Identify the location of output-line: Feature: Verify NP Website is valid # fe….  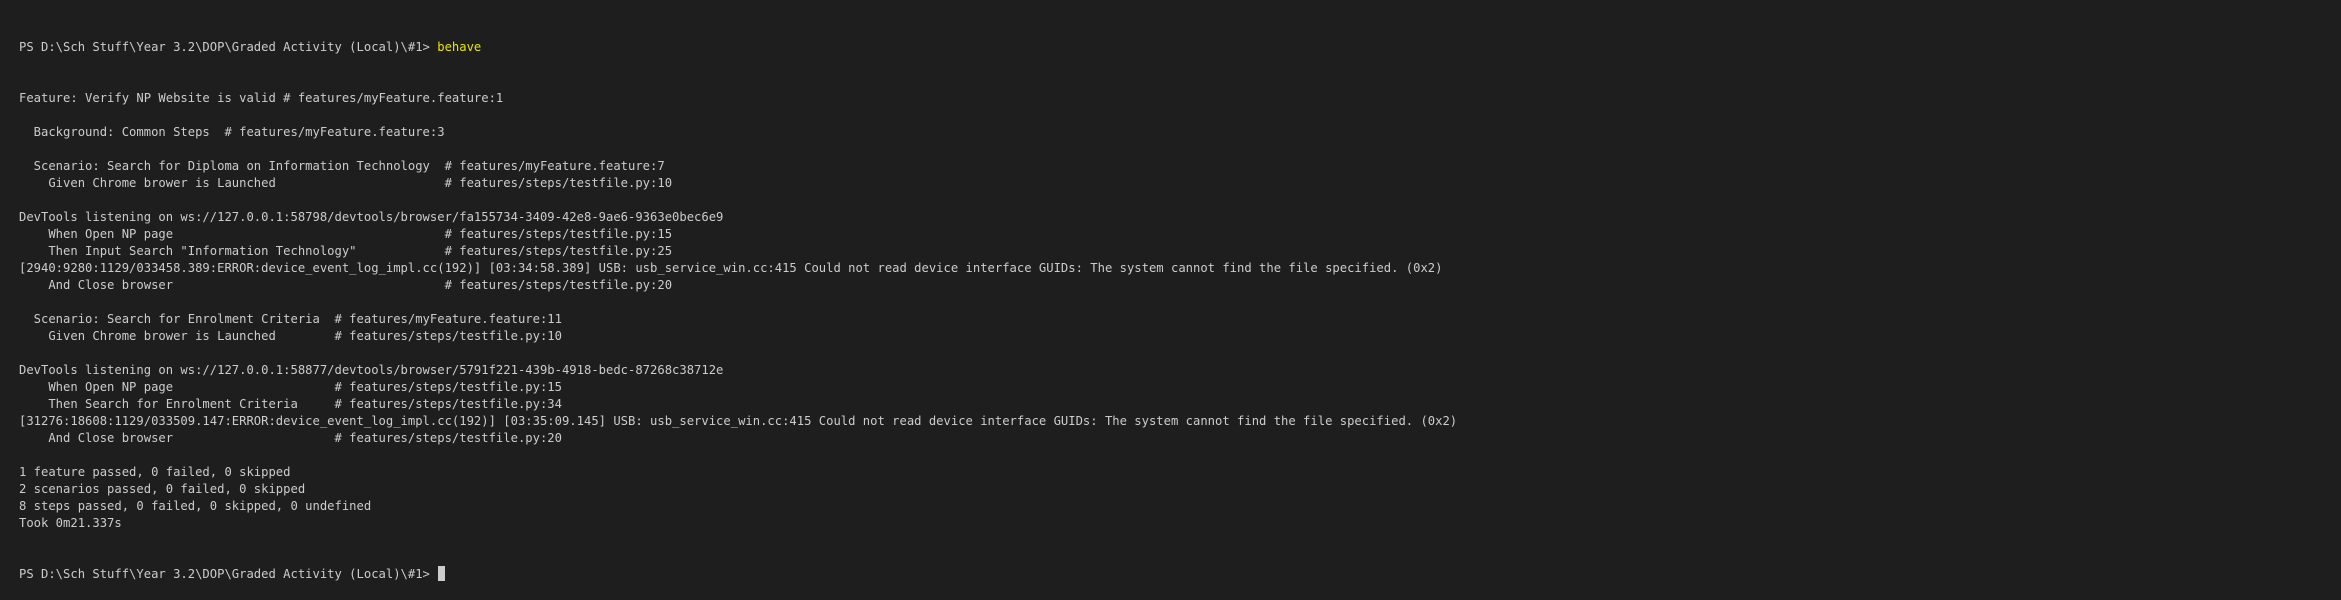
(261, 98).